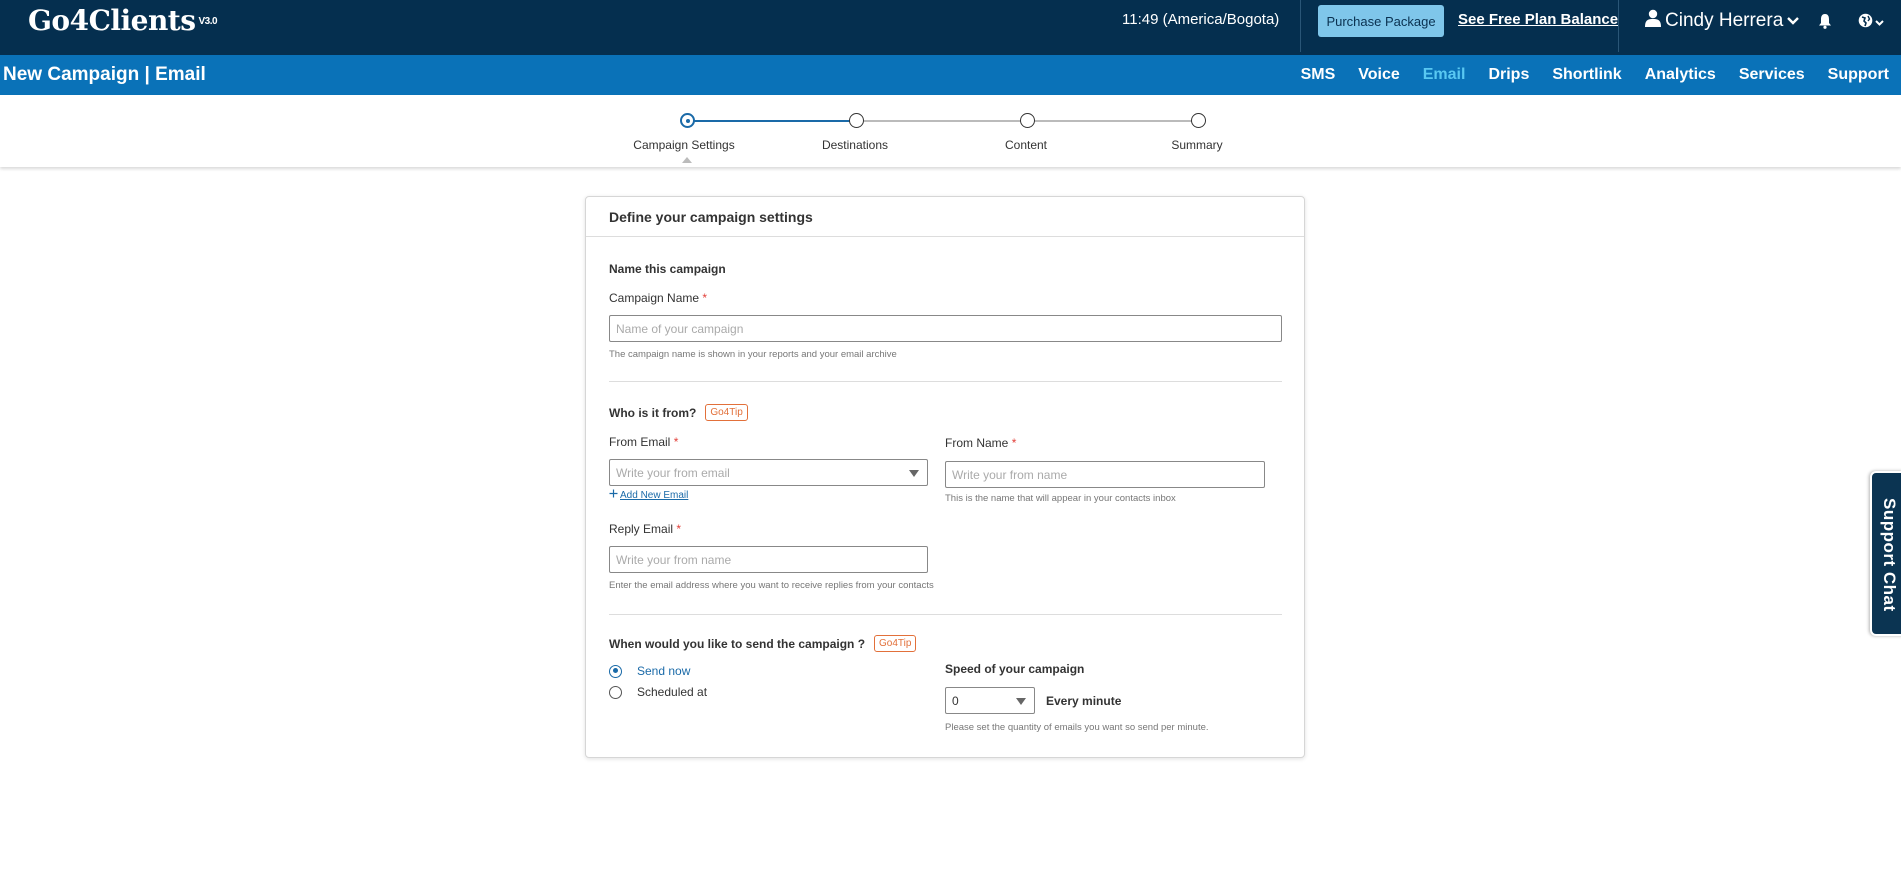  What do you see at coordinates (1015, 669) in the screenshot?
I see `speed-label: Speed of your campaign` at bounding box center [1015, 669].